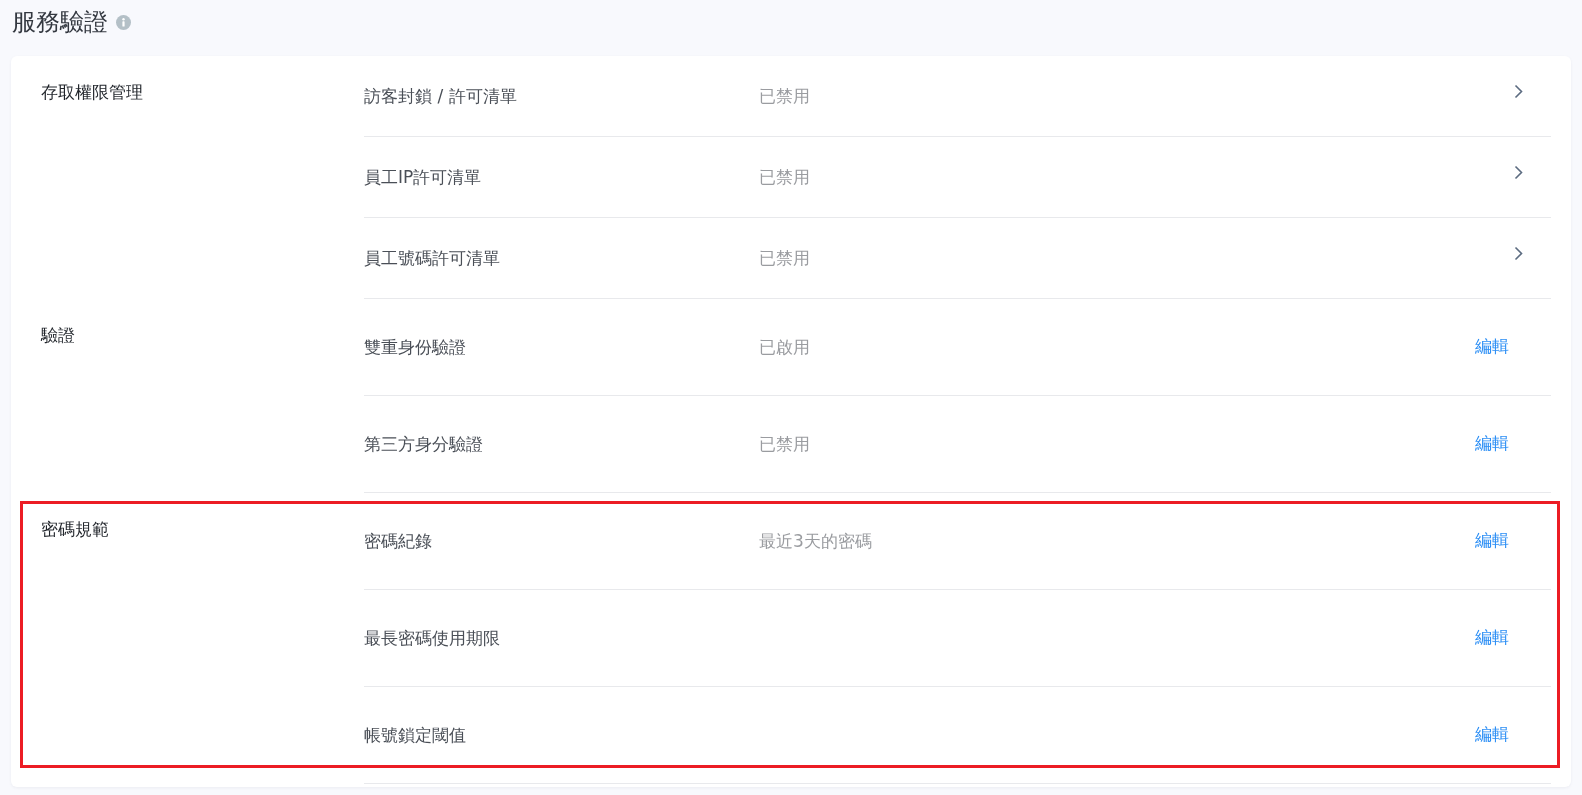 This screenshot has width=1582, height=795. What do you see at coordinates (60, 22) in the screenshot?
I see `page-title: 服務驗證` at bounding box center [60, 22].